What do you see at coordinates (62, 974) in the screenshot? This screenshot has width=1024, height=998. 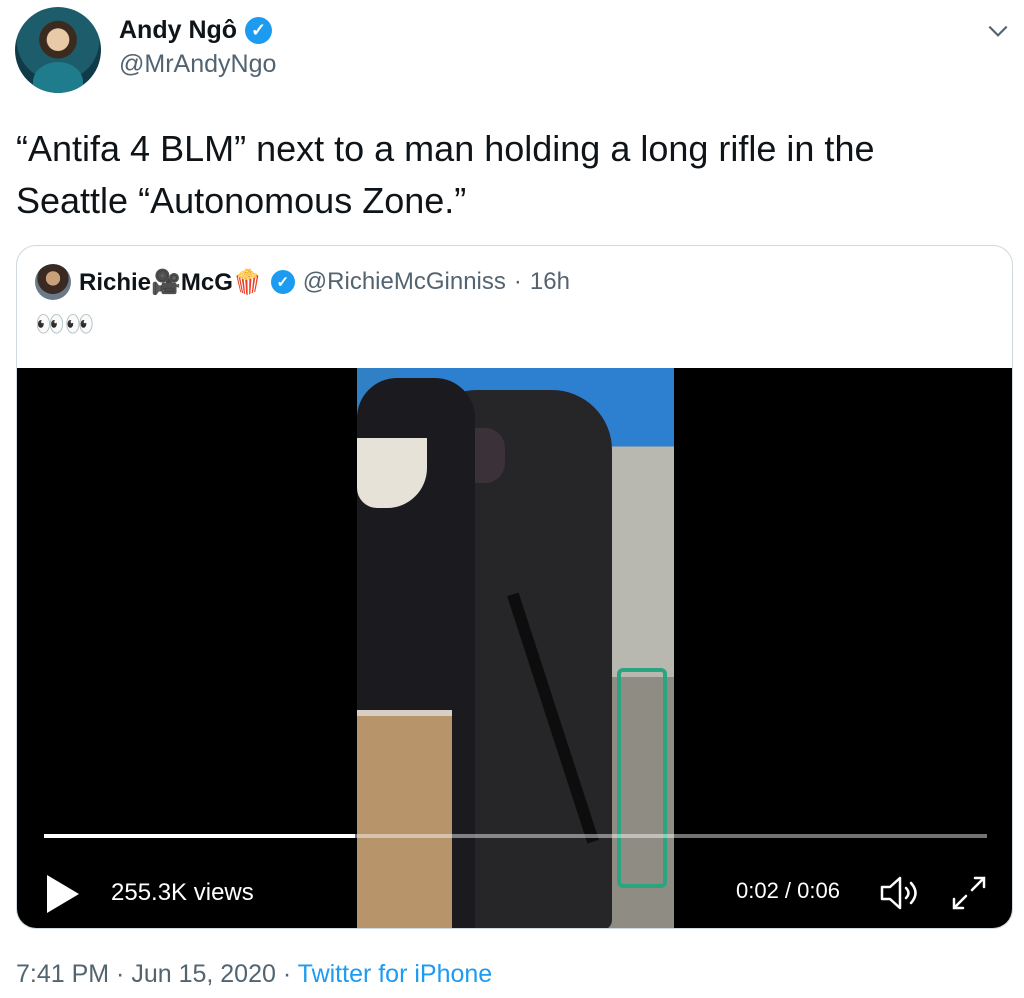 I see `tweet-time: 7:41 PM` at bounding box center [62, 974].